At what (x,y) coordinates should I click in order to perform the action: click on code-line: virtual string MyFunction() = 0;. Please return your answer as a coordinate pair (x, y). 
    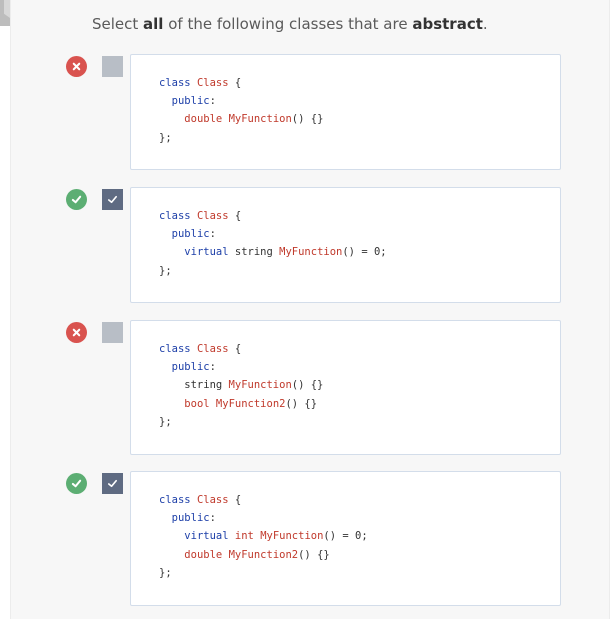
    Looking at the image, I should click on (273, 252).